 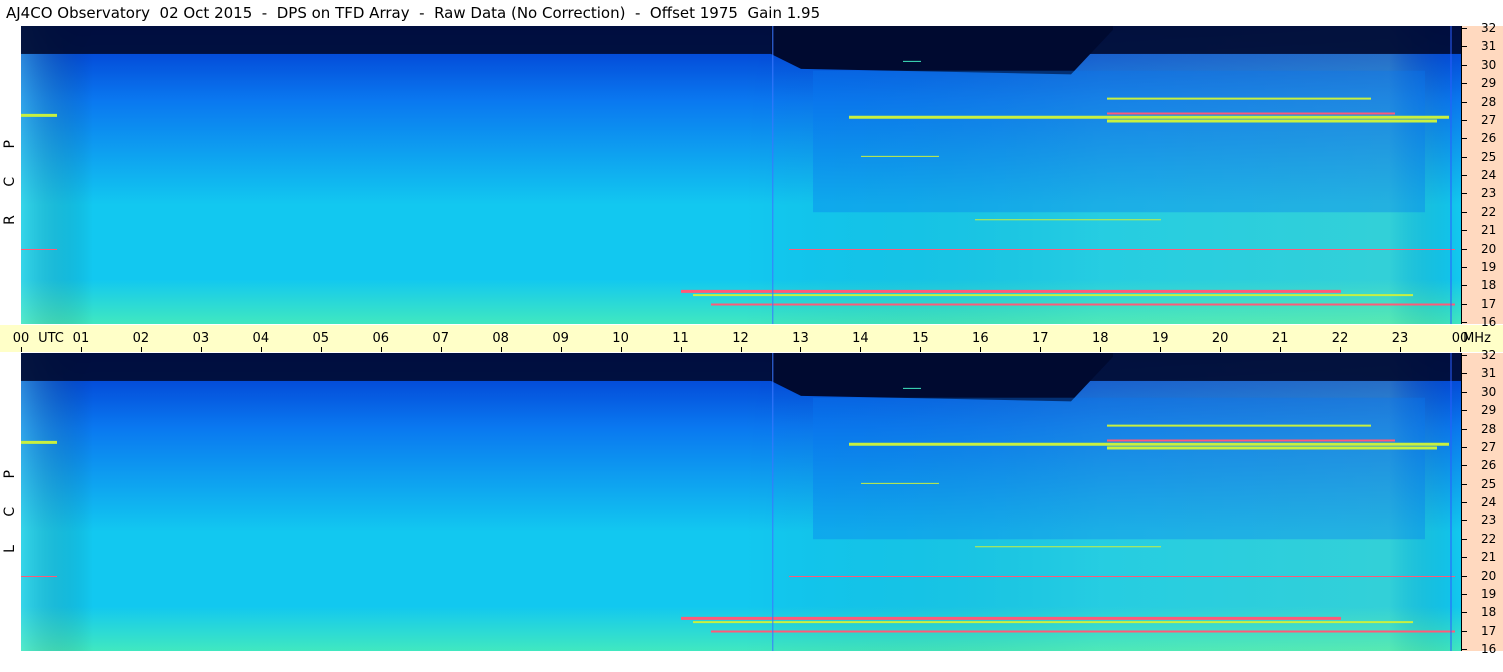 I want to click on freq-axis-top: 16 17 18 19 20 21 22 23 24 25 26 27 28 29 30 31 32, so click(x=1482, y=175).